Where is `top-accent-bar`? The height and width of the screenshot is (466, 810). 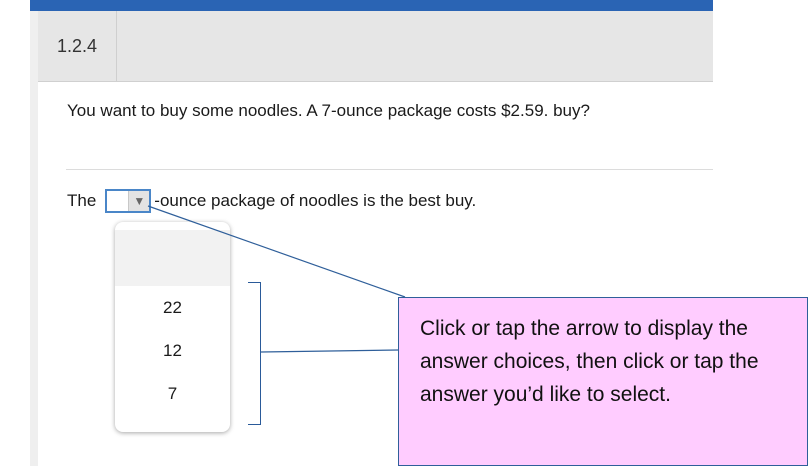 top-accent-bar is located at coordinates (371, 5).